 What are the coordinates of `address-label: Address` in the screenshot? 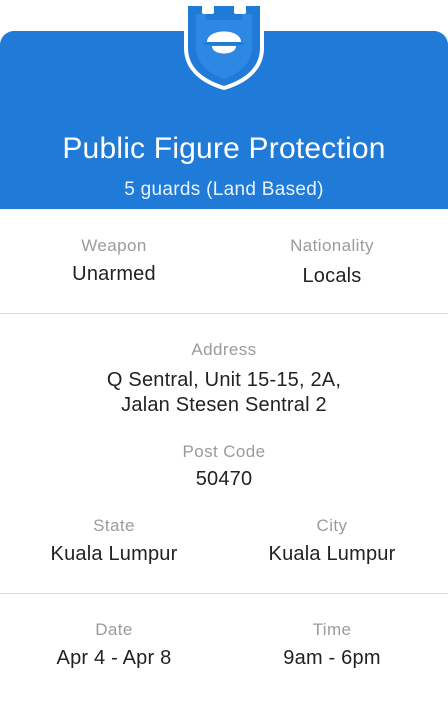 It's located at (224, 349).